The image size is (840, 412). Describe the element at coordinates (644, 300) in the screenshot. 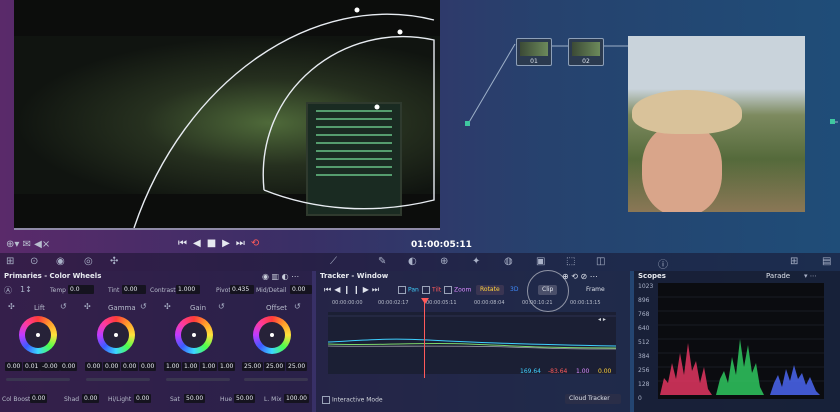

I see `scope-tick-1: 896` at that location.